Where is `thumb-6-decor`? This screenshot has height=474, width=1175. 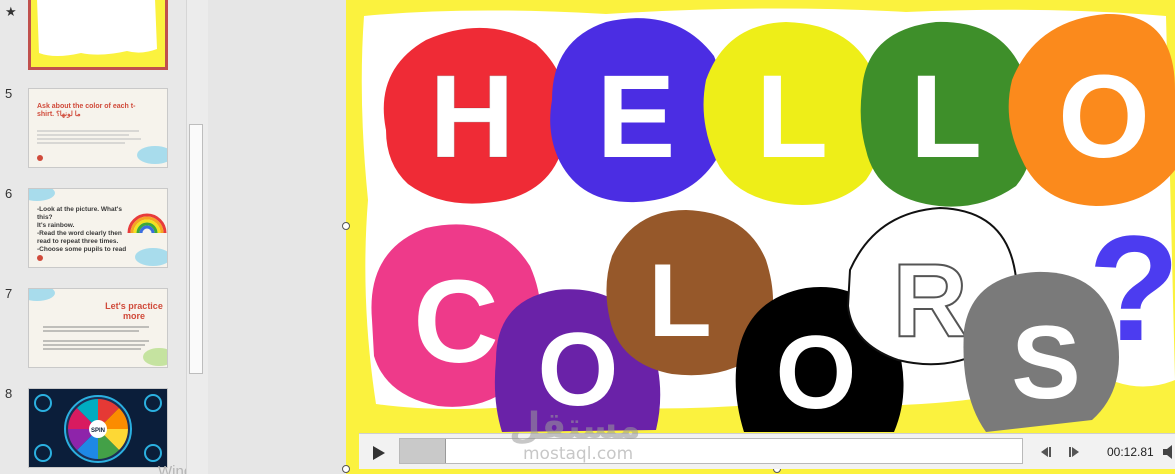 thumb-6-decor is located at coordinates (98, 227).